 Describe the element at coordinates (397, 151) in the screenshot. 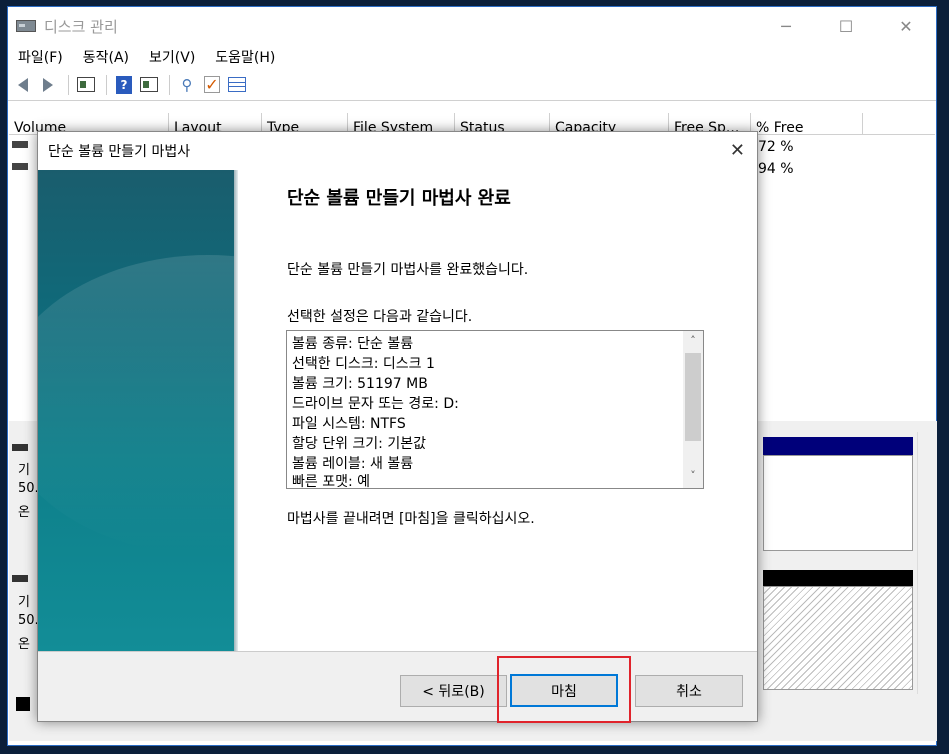

I see `dialog-title-bar: 단순 볼륨 만들기 마법사 ✕` at that location.